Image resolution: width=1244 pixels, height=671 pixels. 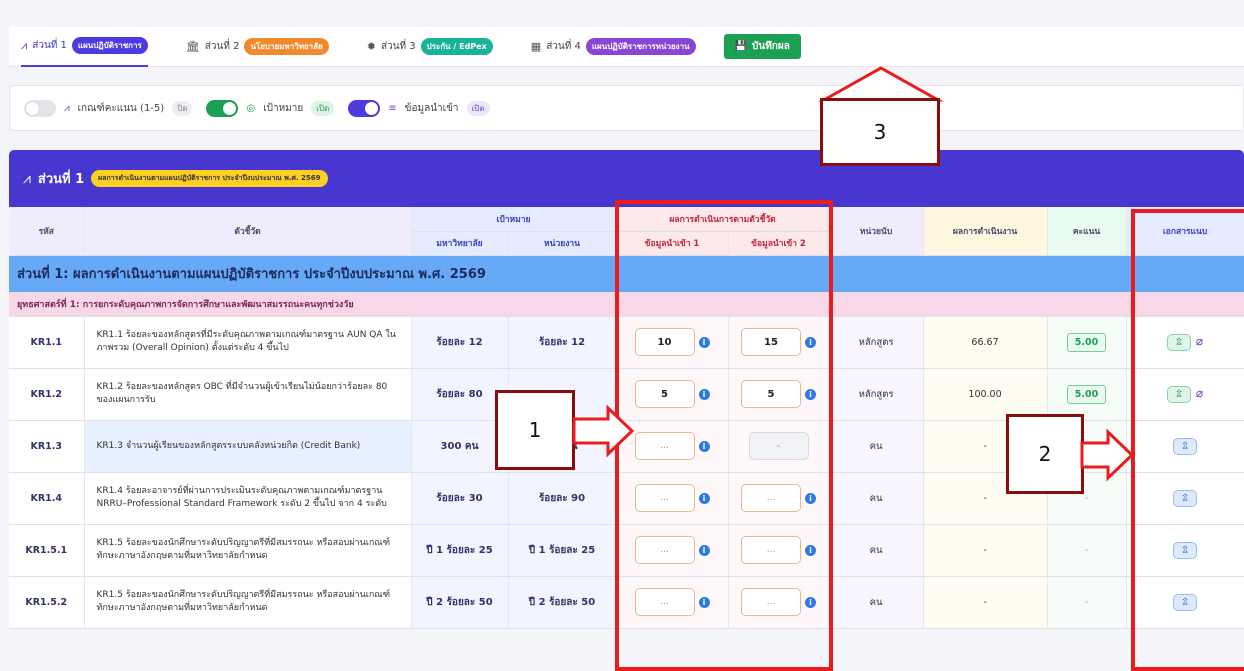 I want to click on toggle-label: ข้อมูลนำเข้า, so click(x=431, y=108).